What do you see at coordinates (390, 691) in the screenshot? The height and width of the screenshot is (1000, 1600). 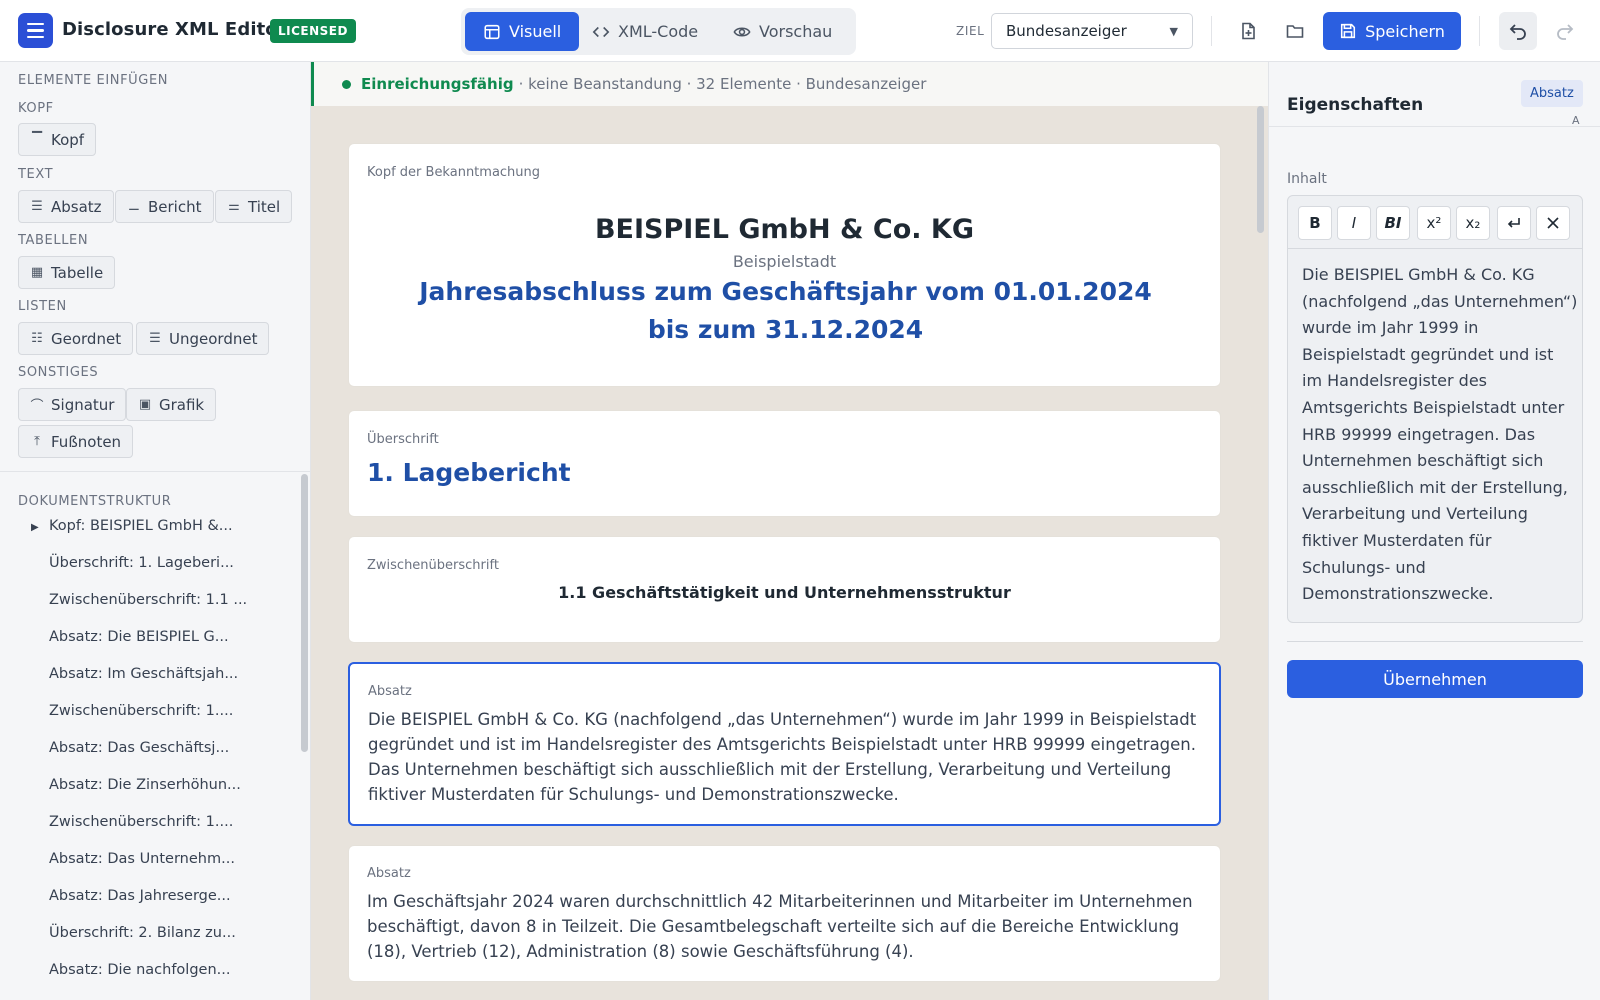 I see `paragraph-card-label: Absatz` at bounding box center [390, 691].